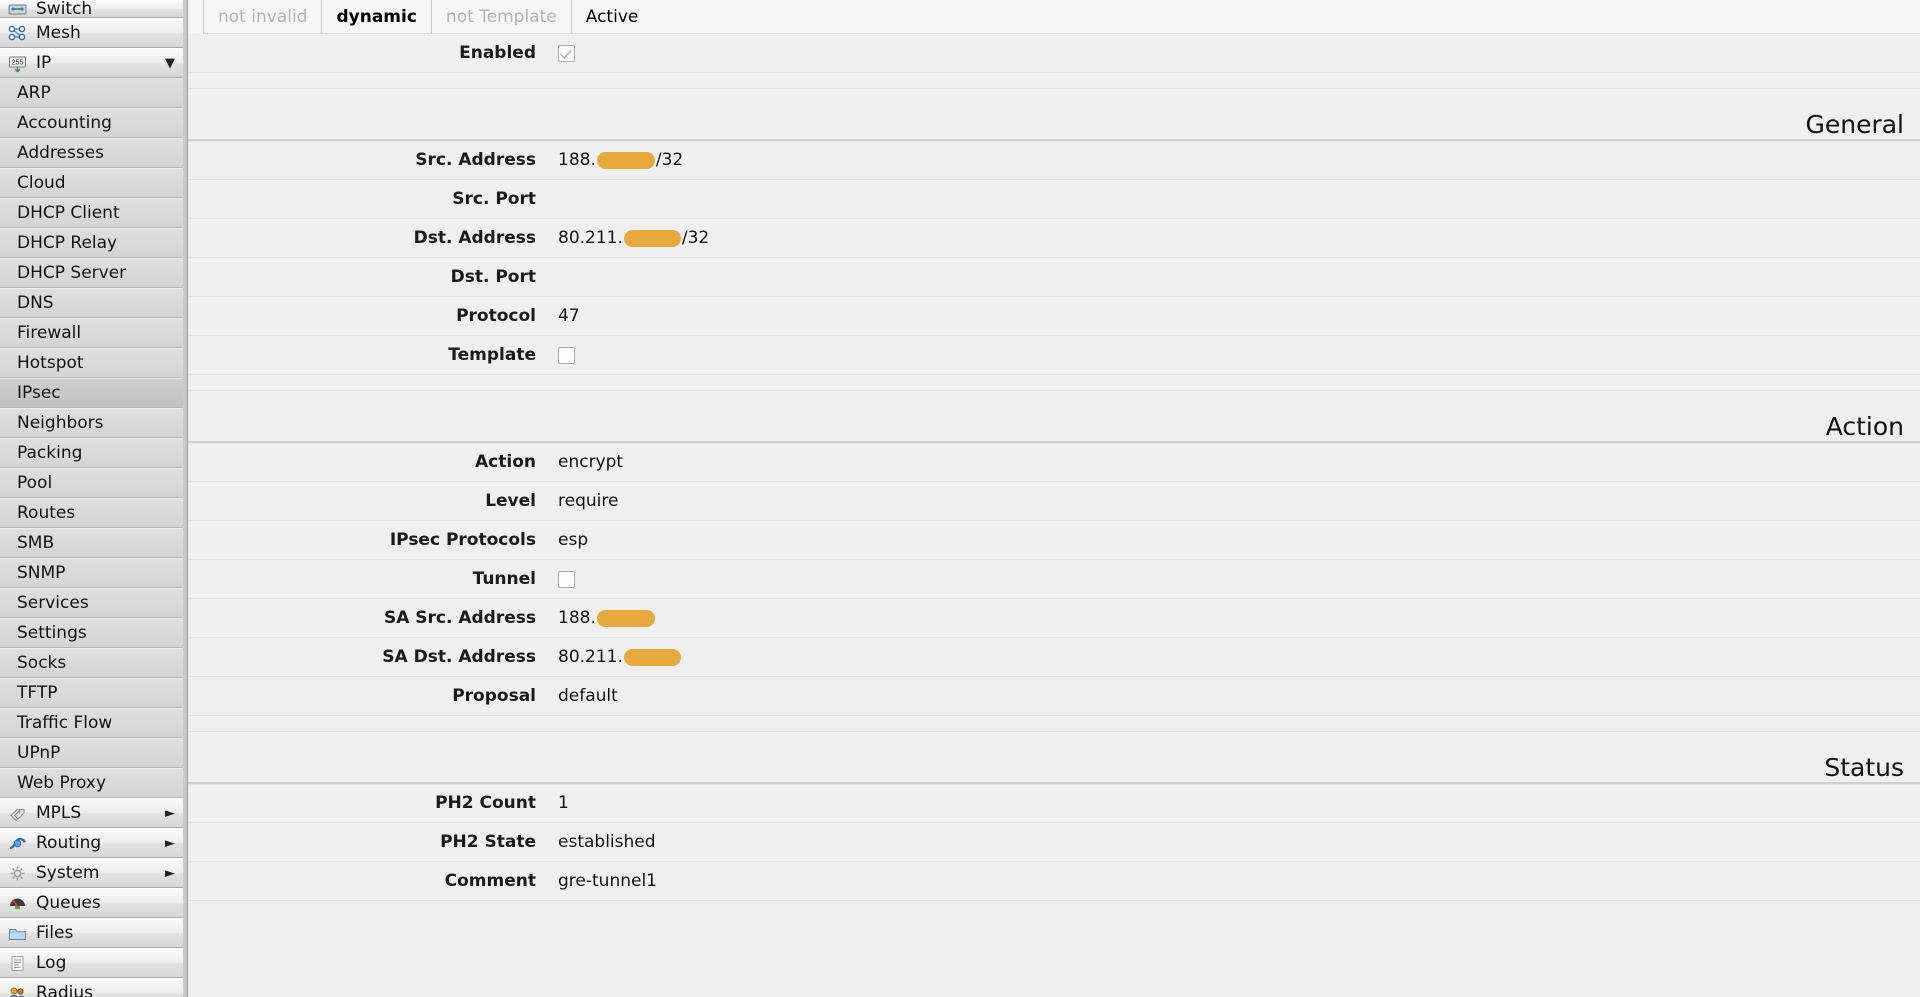 This screenshot has height=997, width=1920. Describe the element at coordinates (607, 881) in the screenshot. I see `field-value-comment: gre-tunnel1` at that location.